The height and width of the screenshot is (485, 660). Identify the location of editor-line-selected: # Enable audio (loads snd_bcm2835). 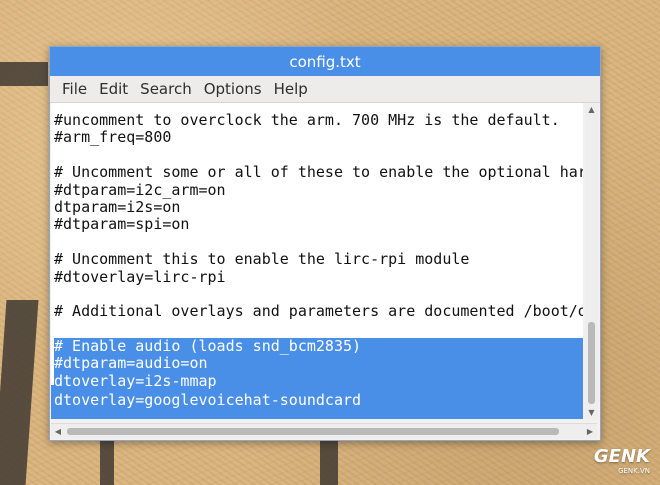
(318, 346).